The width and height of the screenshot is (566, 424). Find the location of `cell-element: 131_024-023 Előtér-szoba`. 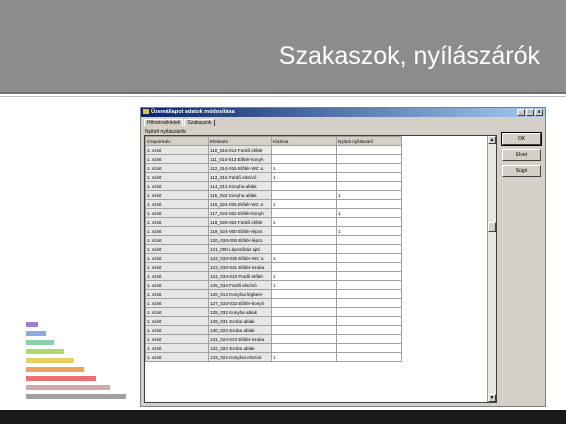

cell-element: 131_024-023 Előtér-szoba is located at coordinates (240, 339).